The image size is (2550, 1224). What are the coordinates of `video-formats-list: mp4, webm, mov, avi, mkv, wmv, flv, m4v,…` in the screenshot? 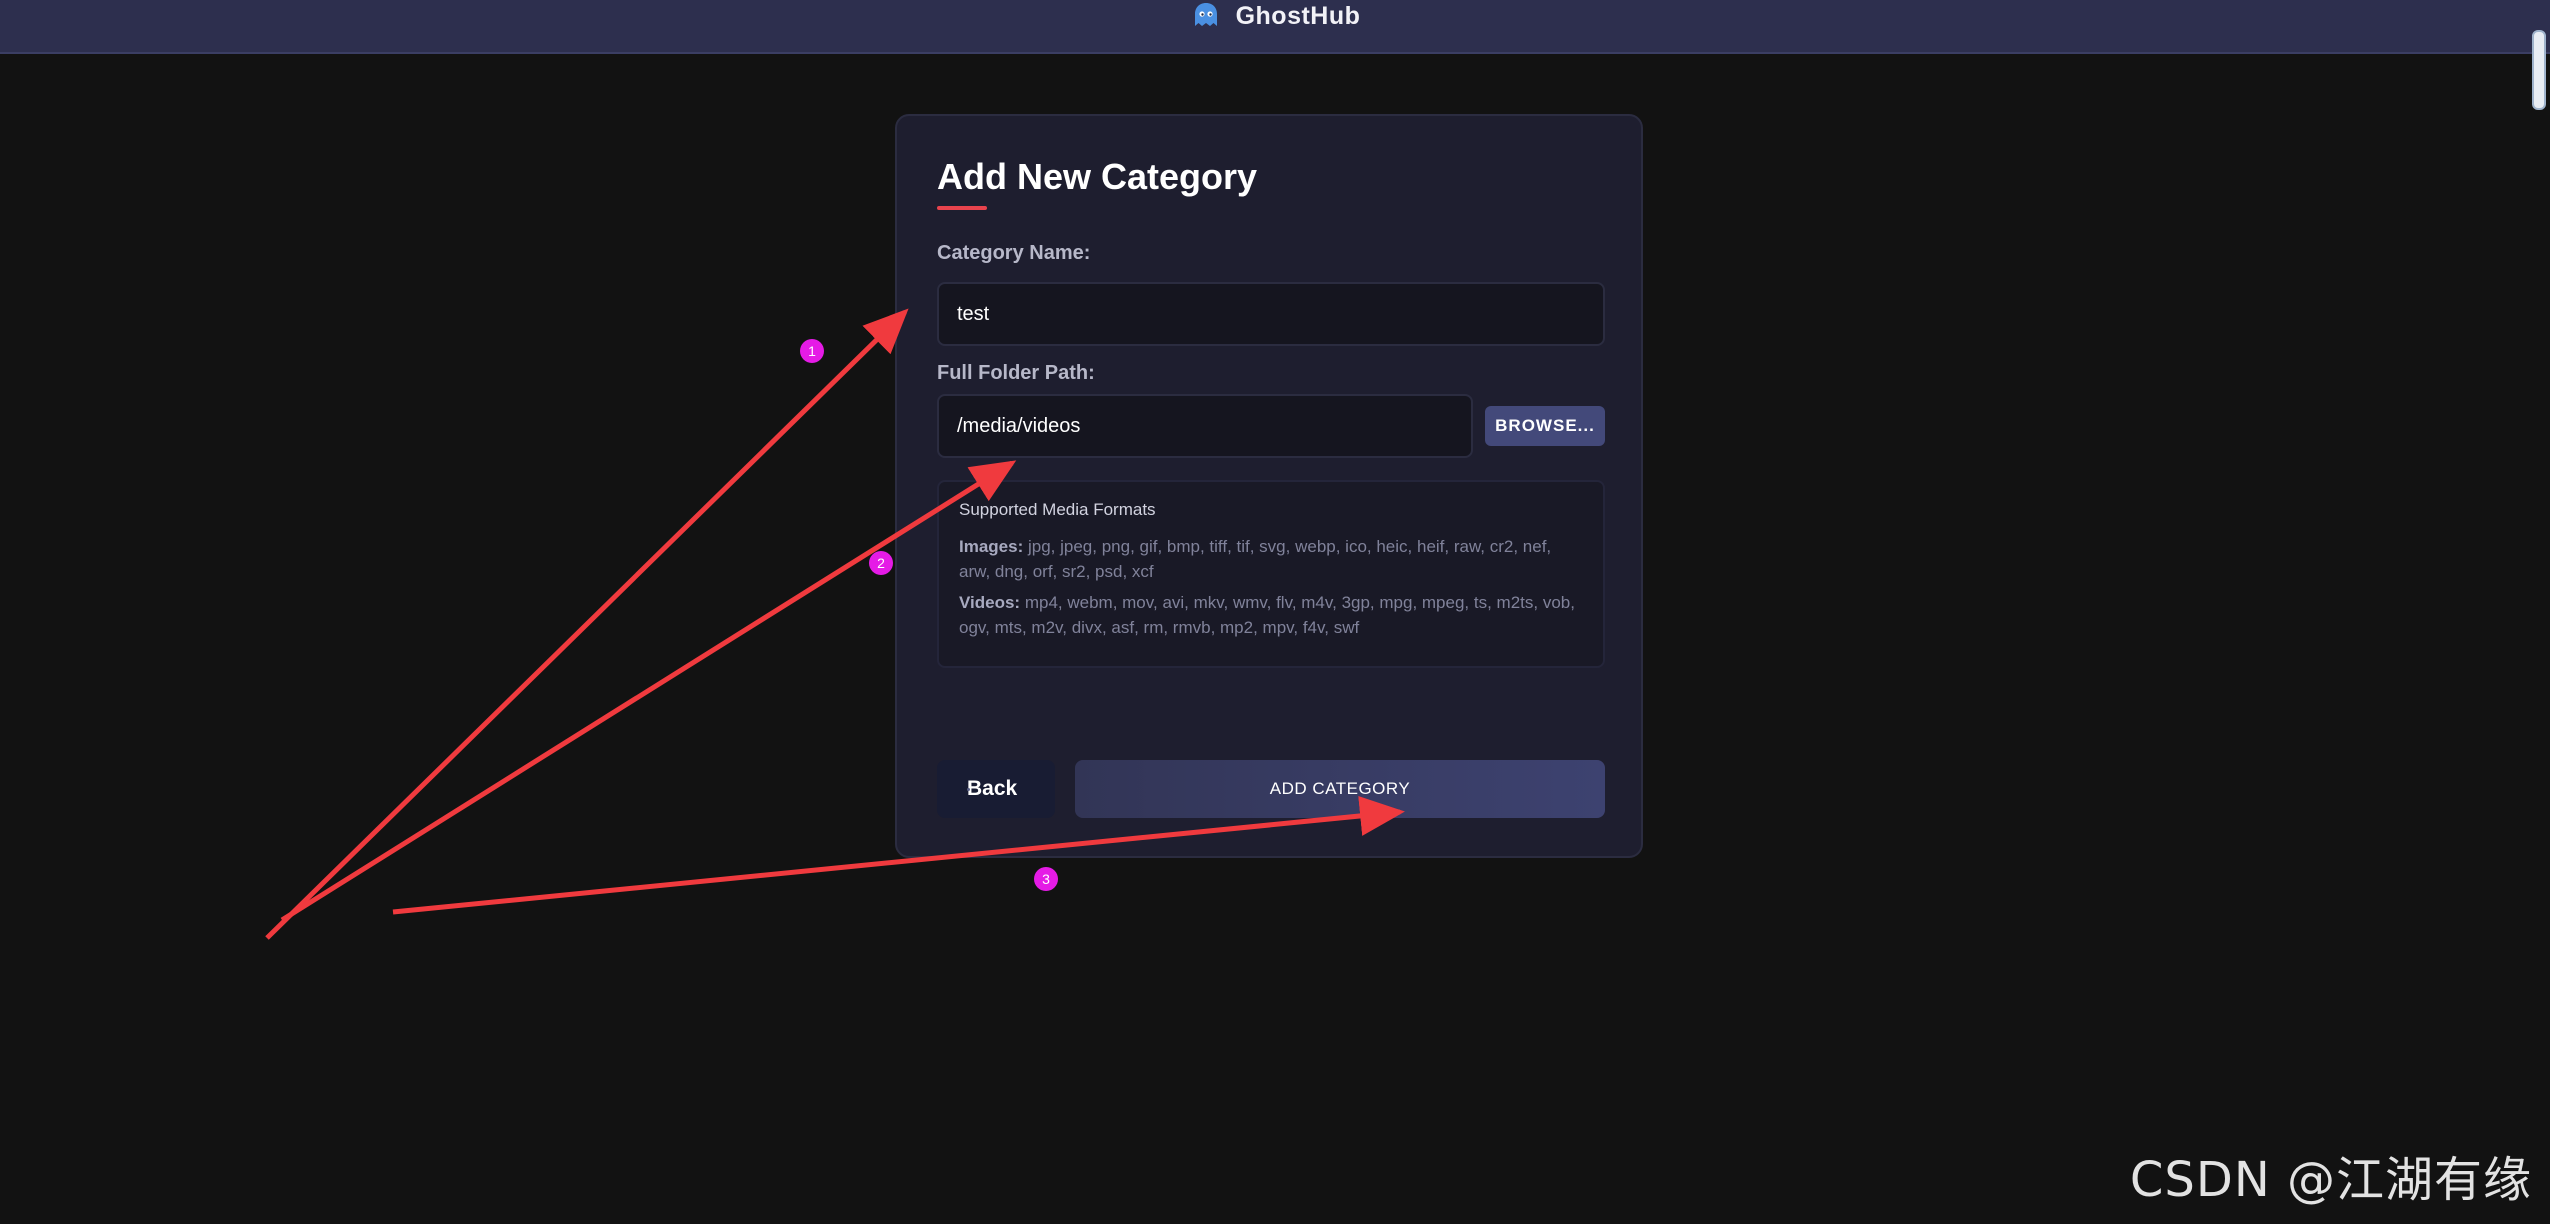 It's located at (1267, 615).